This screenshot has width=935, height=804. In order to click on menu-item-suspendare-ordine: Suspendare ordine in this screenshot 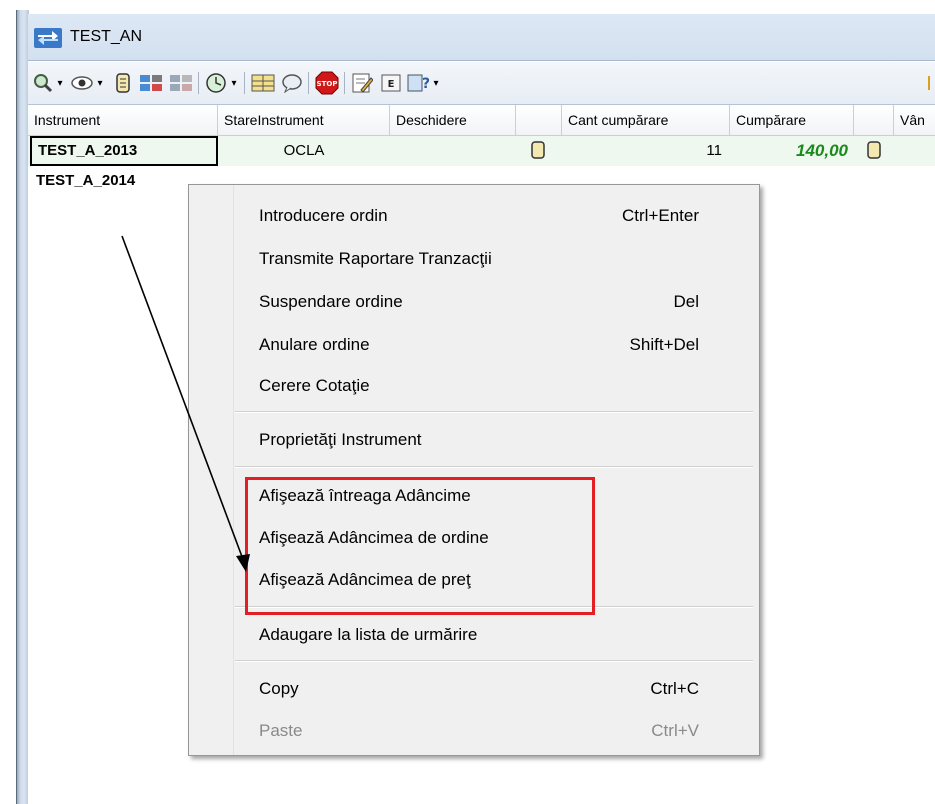, I will do `click(331, 302)`.